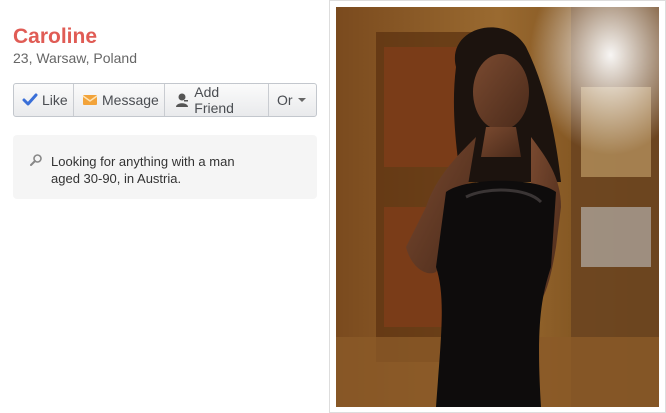 This screenshot has height=413, width=666. I want to click on profile-name: Caroline, so click(55, 36).